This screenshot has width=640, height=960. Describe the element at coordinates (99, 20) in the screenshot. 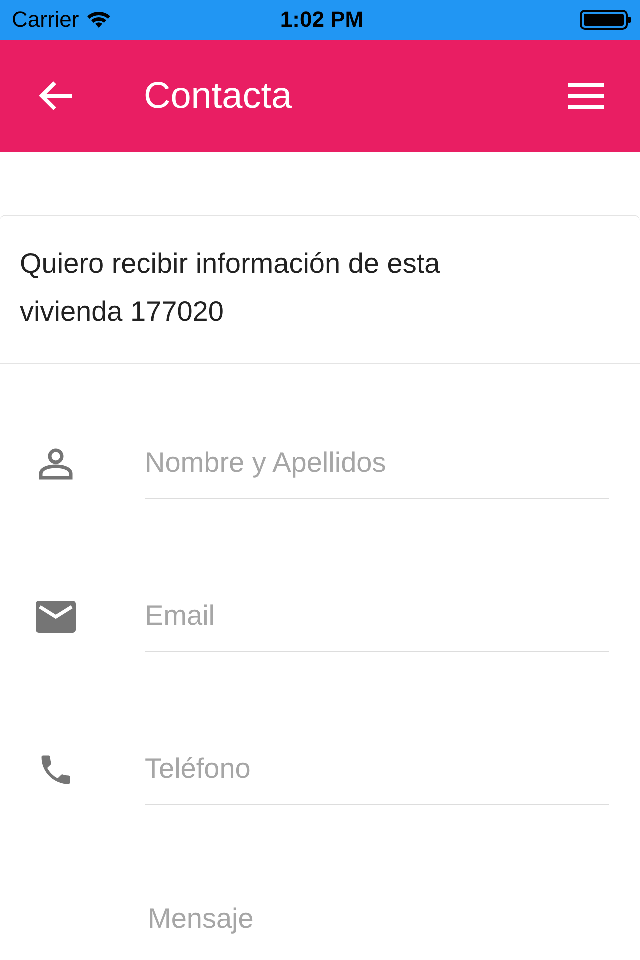

I see `wifi-icon` at that location.